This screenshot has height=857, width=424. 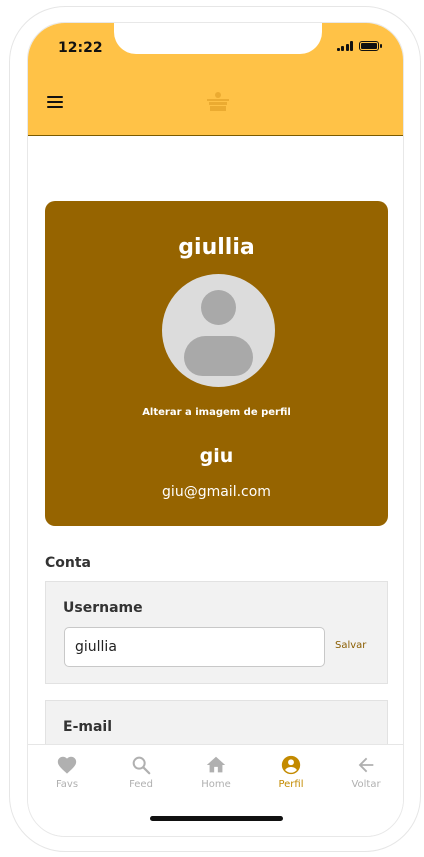 What do you see at coordinates (216, 456) in the screenshot?
I see `profile-nickname: giu` at bounding box center [216, 456].